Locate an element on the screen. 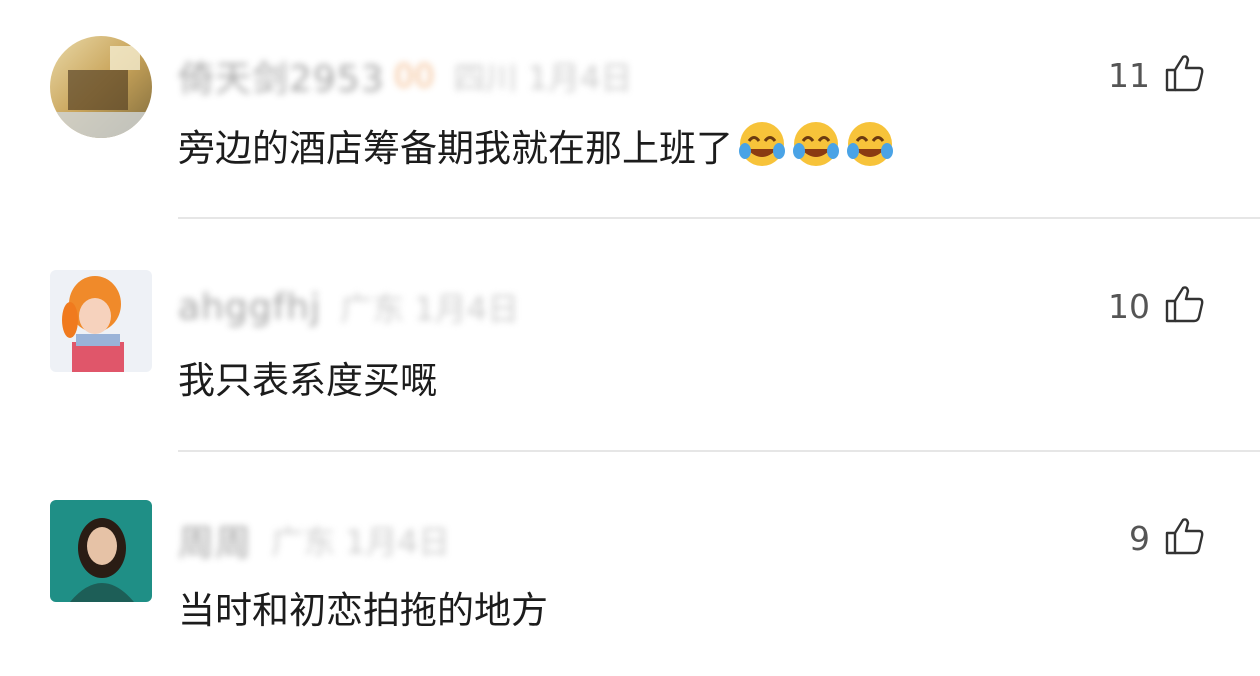 The image size is (1260, 676). like-count: 11 is located at coordinates (1129, 75).